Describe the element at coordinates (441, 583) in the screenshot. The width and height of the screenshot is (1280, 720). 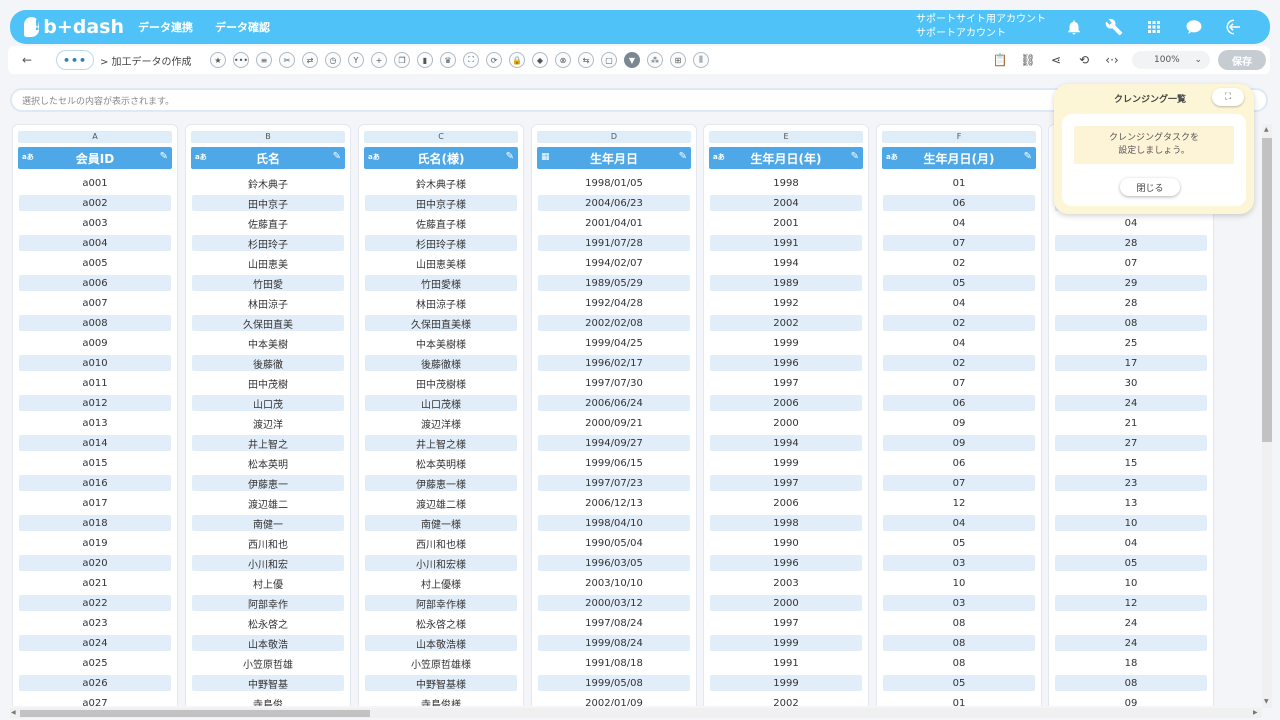
I see `table-cell: 村上優様` at that location.